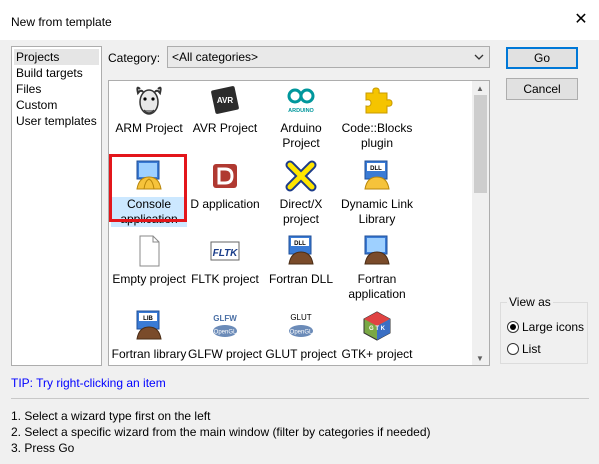 This screenshot has width=599, height=464. I want to click on template-dynamic-link-library: DLL Dynamic Link Library, so click(377, 193).